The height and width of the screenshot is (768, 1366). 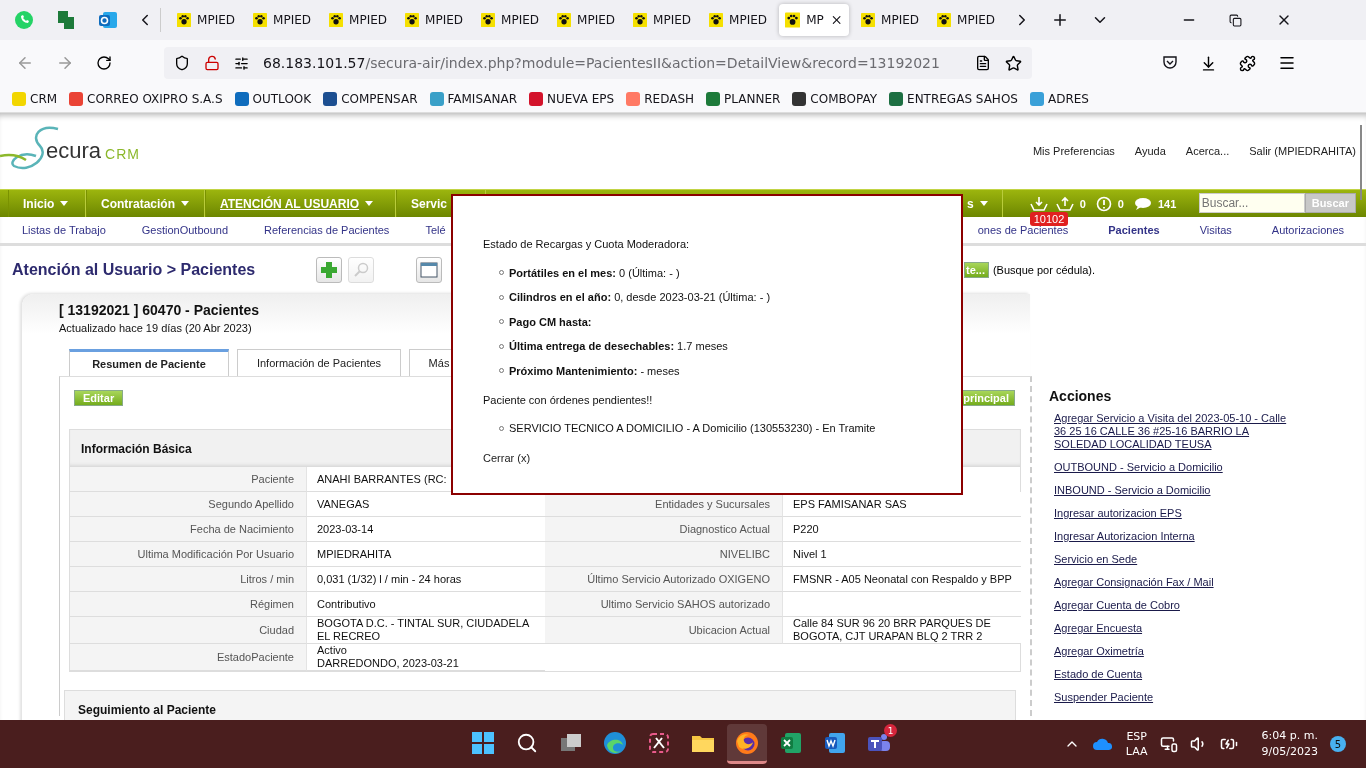 I want to click on action-link: Estado de Cuenta, so click(x=1174, y=674).